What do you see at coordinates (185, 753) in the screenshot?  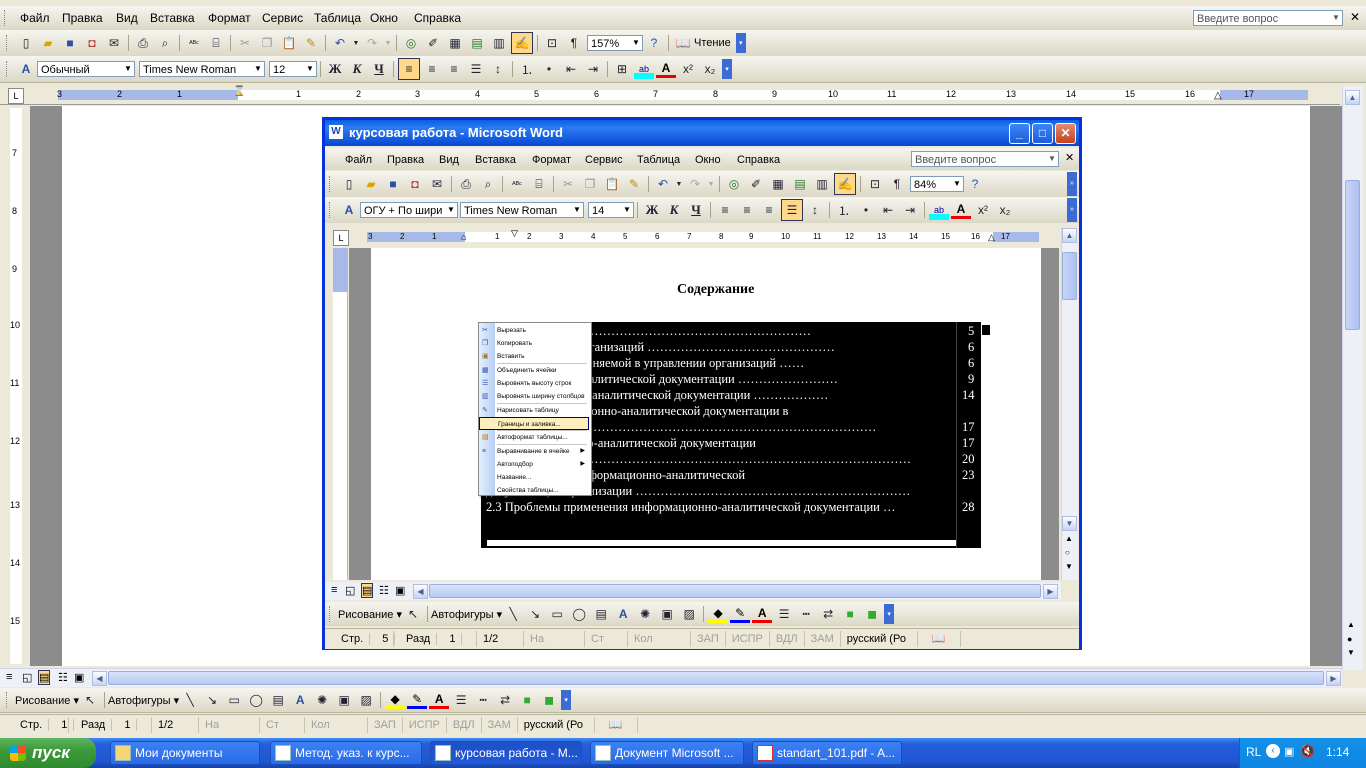 I see `task-my-documents: Мои документы` at bounding box center [185, 753].